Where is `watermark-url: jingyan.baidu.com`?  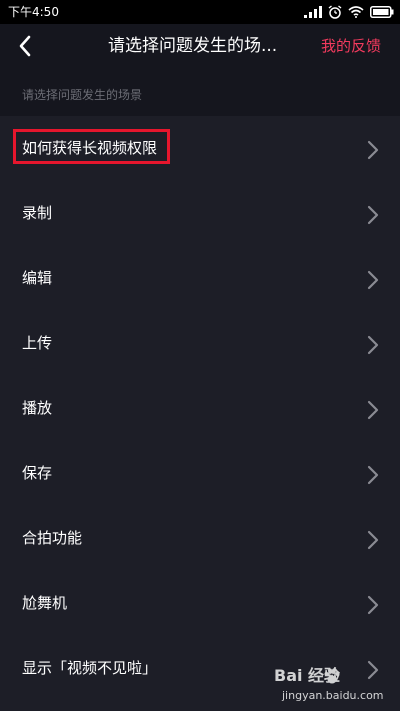 watermark-url: jingyan.baidu.com is located at coordinates (333, 695).